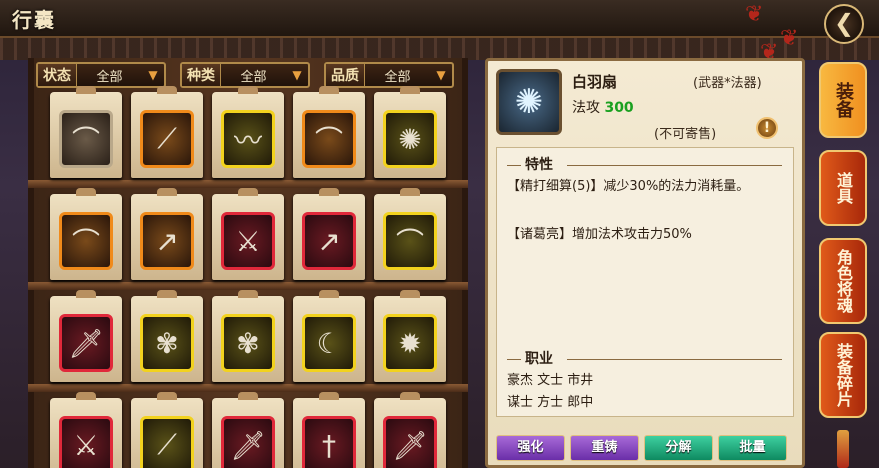 This screenshot has height=468, width=879. Describe the element at coordinates (843, 281) in the screenshot. I see `tab-soul: 角色将魂` at that location.